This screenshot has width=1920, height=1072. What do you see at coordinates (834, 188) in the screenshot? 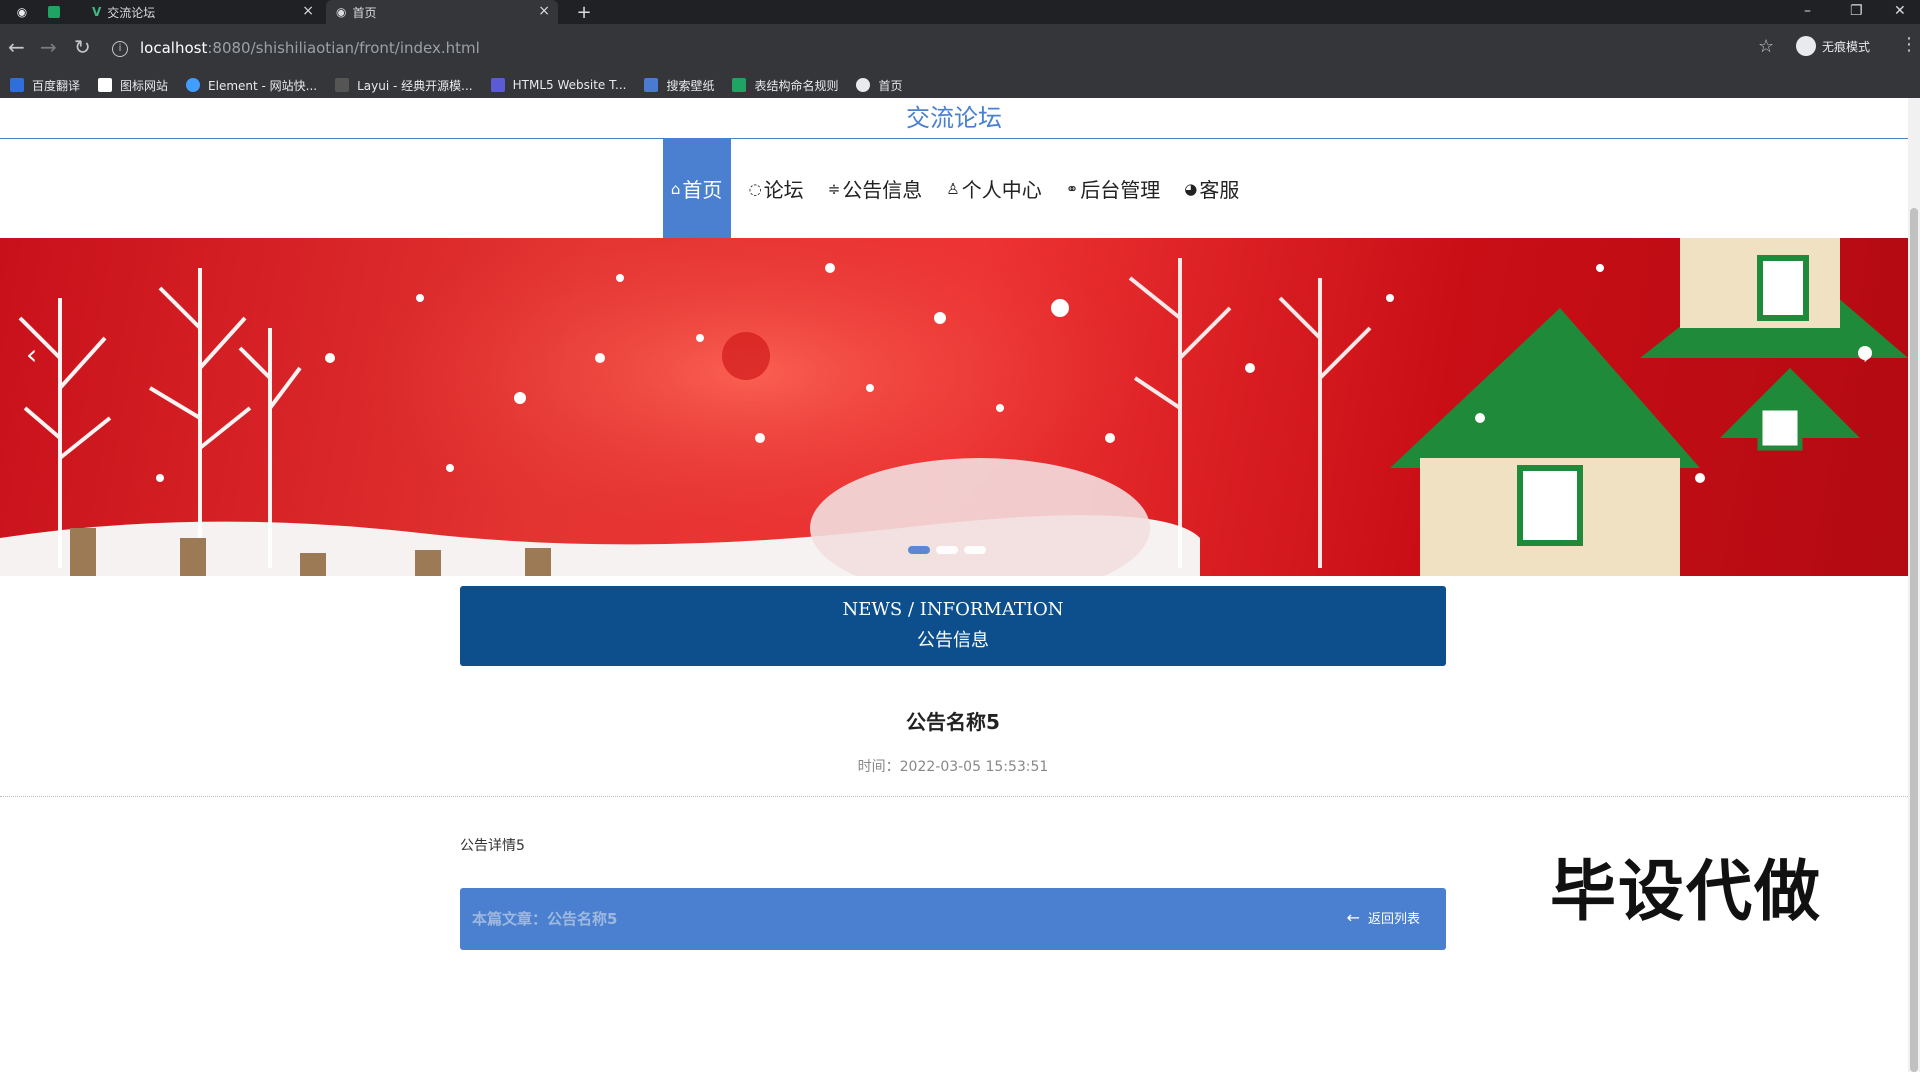
I see `notice-icon: ≑` at bounding box center [834, 188].